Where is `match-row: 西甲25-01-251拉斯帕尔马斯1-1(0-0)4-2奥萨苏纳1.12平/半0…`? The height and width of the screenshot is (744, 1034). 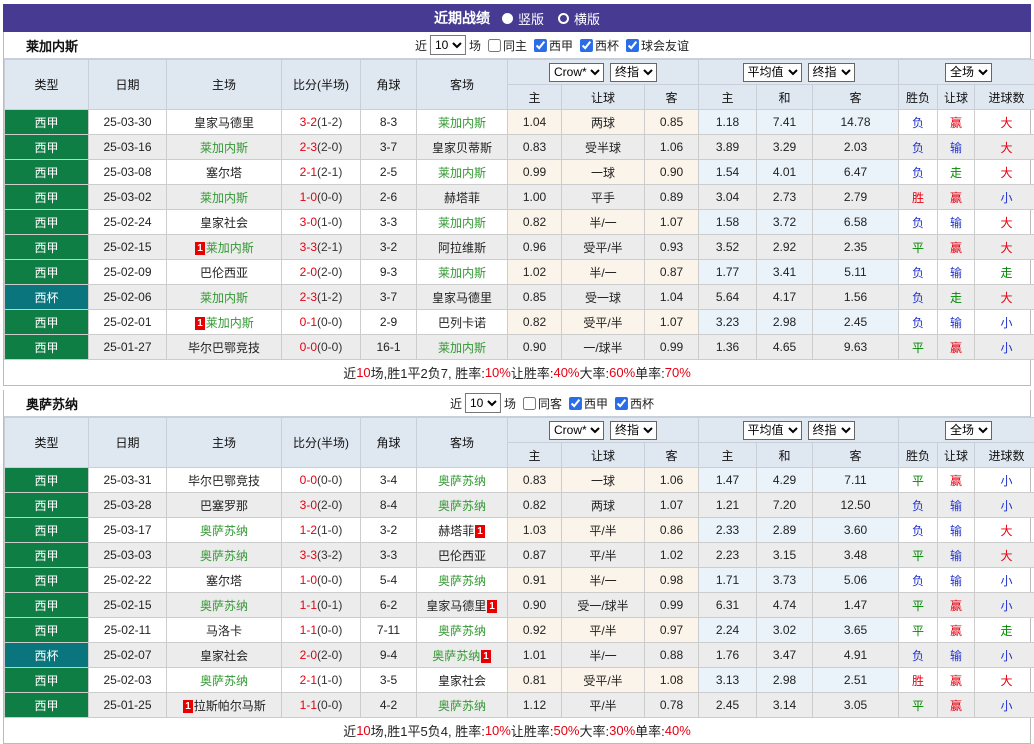 match-row: 西甲25-01-251拉斯帕尔马斯1-1(0-0)4-2奥萨苏纳1.12平/半0… is located at coordinates (519, 705).